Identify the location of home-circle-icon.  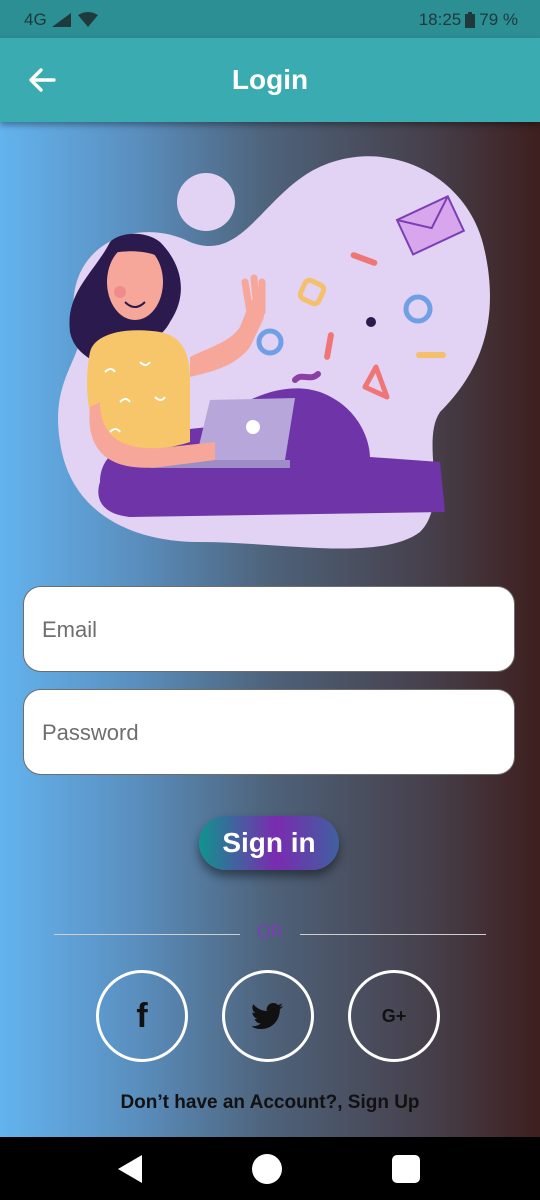
(267, 1169).